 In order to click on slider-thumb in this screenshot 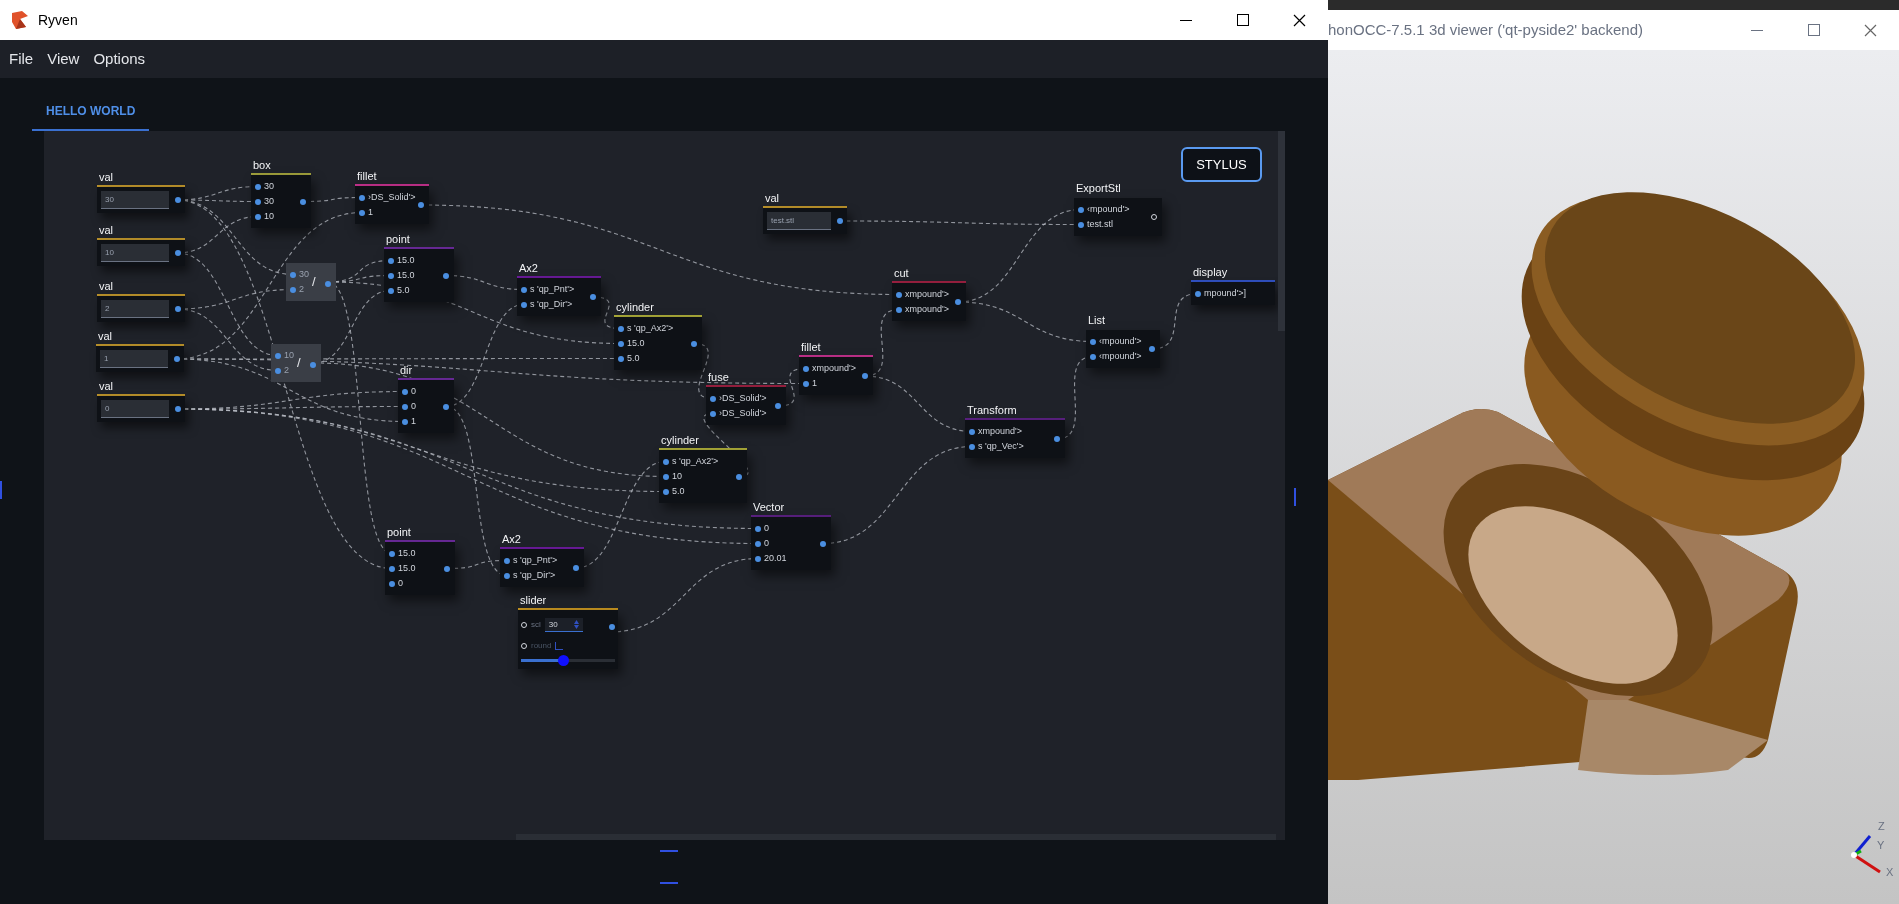, I will do `click(564, 660)`.